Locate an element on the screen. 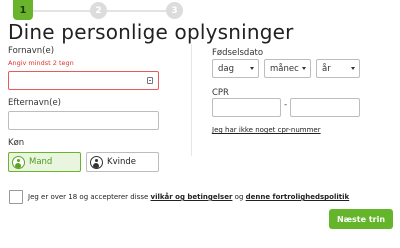 The image size is (400, 248). birthdate-label: Fødselsdato is located at coordinates (238, 53).